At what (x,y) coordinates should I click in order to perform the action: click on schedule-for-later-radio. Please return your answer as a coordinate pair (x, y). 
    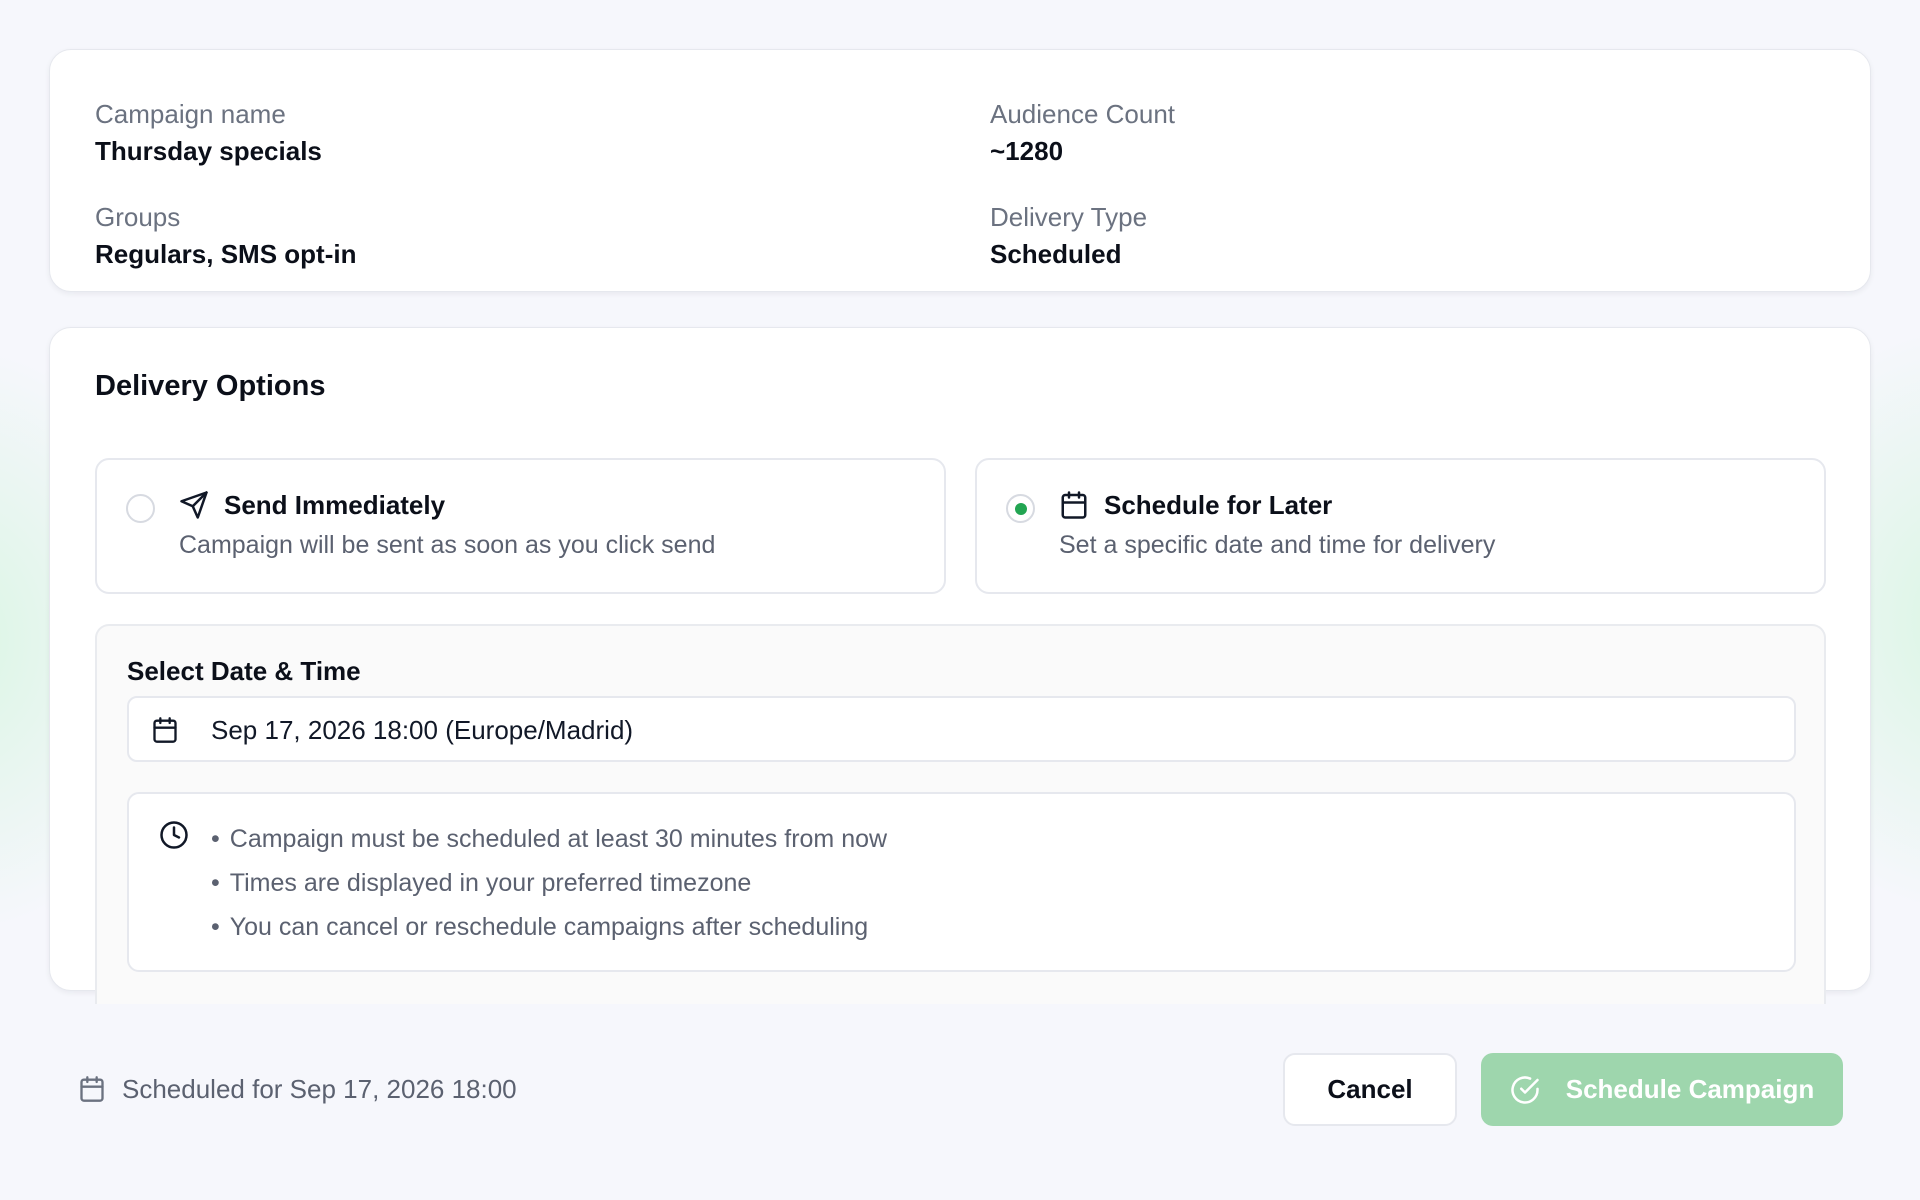
    Looking at the image, I should click on (1020, 508).